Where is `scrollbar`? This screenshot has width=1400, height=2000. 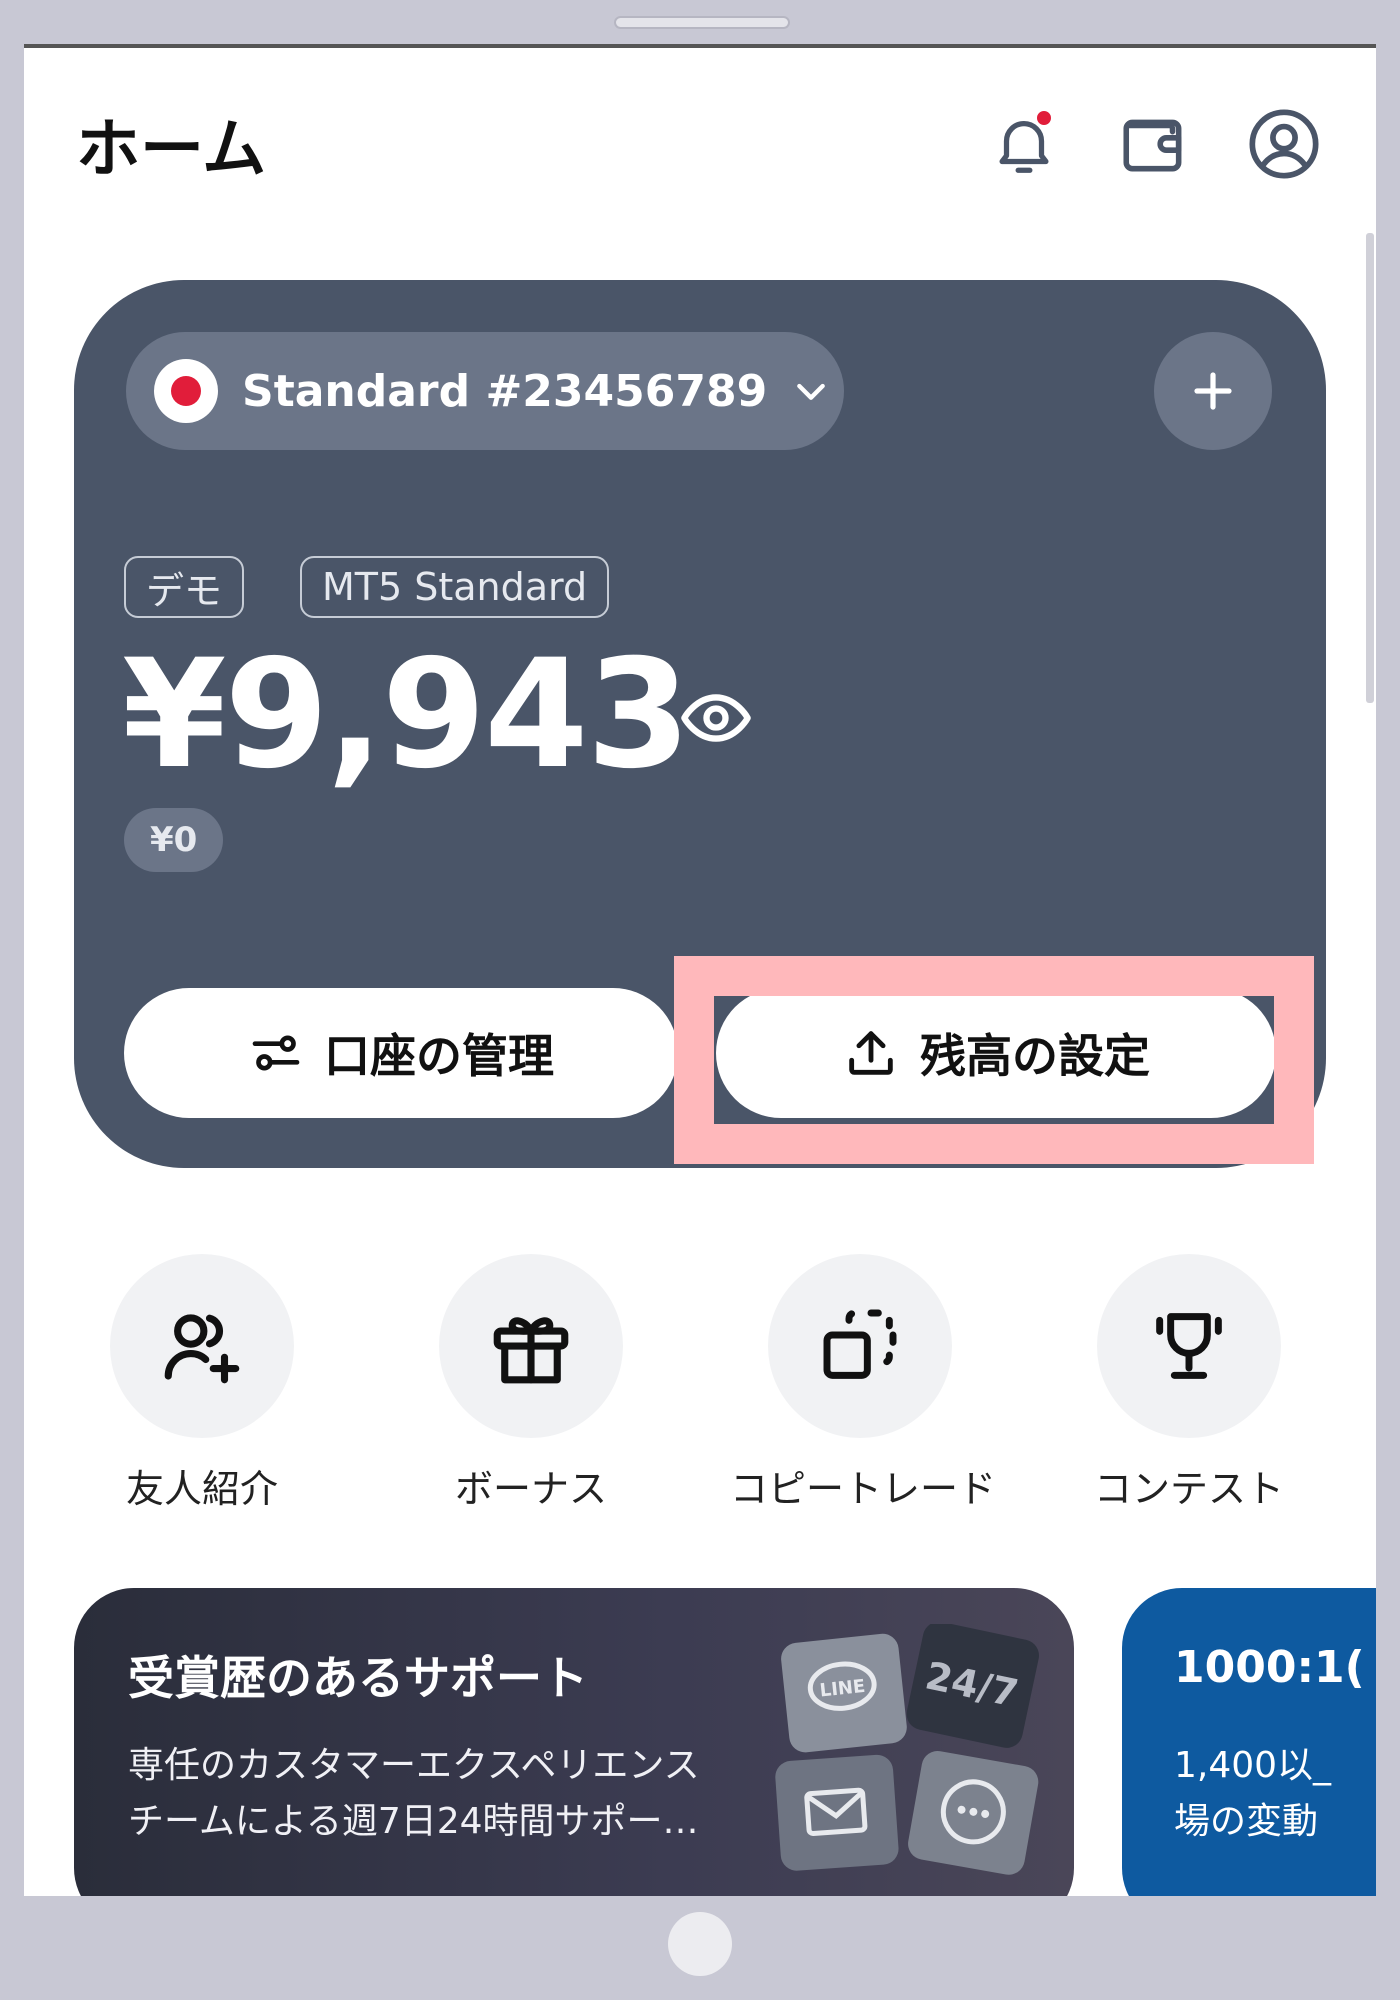 scrollbar is located at coordinates (1370, 468).